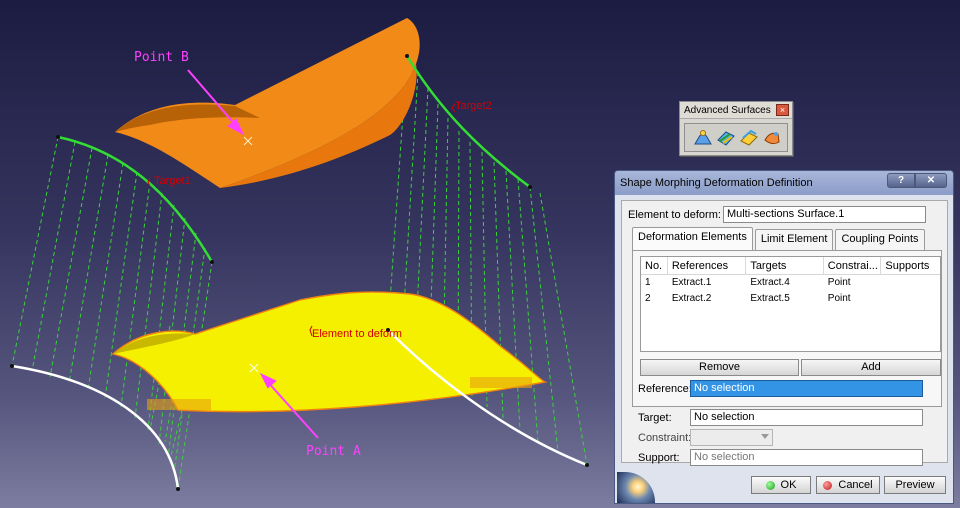 This screenshot has width=960, height=508. What do you see at coordinates (719, 367) in the screenshot?
I see `remove-button: Remove` at bounding box center [719, 367].